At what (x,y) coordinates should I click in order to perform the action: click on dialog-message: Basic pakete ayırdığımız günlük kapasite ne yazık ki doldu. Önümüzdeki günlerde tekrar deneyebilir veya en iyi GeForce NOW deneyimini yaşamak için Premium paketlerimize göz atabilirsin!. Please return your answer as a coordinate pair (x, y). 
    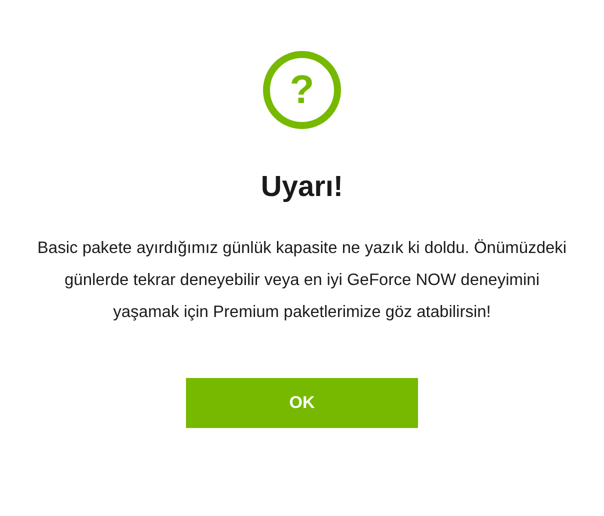
    Looking at the image, I should click on (302, 280).